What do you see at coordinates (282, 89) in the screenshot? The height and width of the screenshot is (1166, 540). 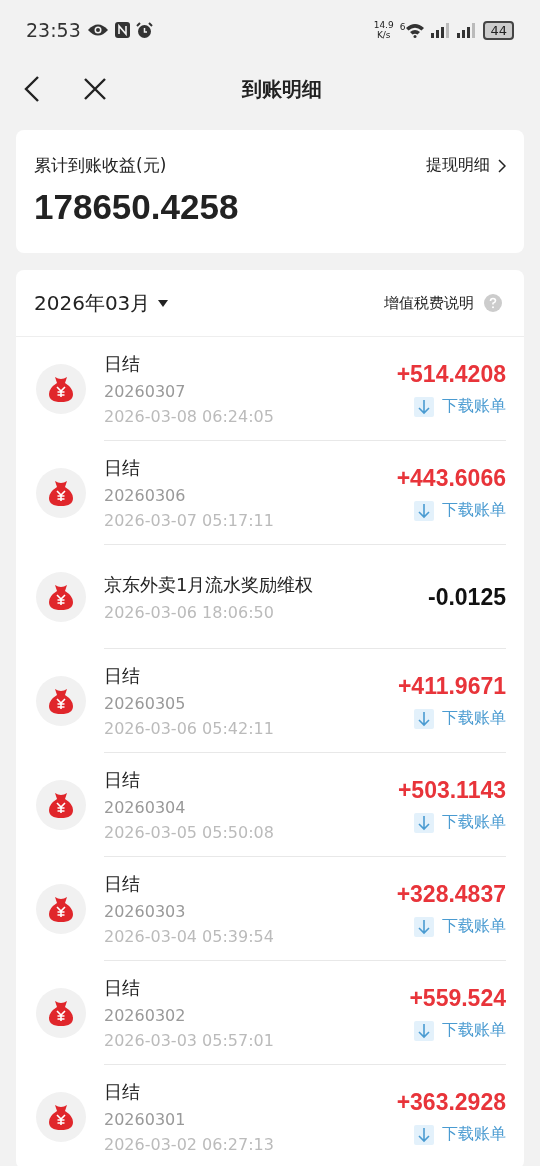 I see `page-title: 到账明细` at bounding box center [282, 89].